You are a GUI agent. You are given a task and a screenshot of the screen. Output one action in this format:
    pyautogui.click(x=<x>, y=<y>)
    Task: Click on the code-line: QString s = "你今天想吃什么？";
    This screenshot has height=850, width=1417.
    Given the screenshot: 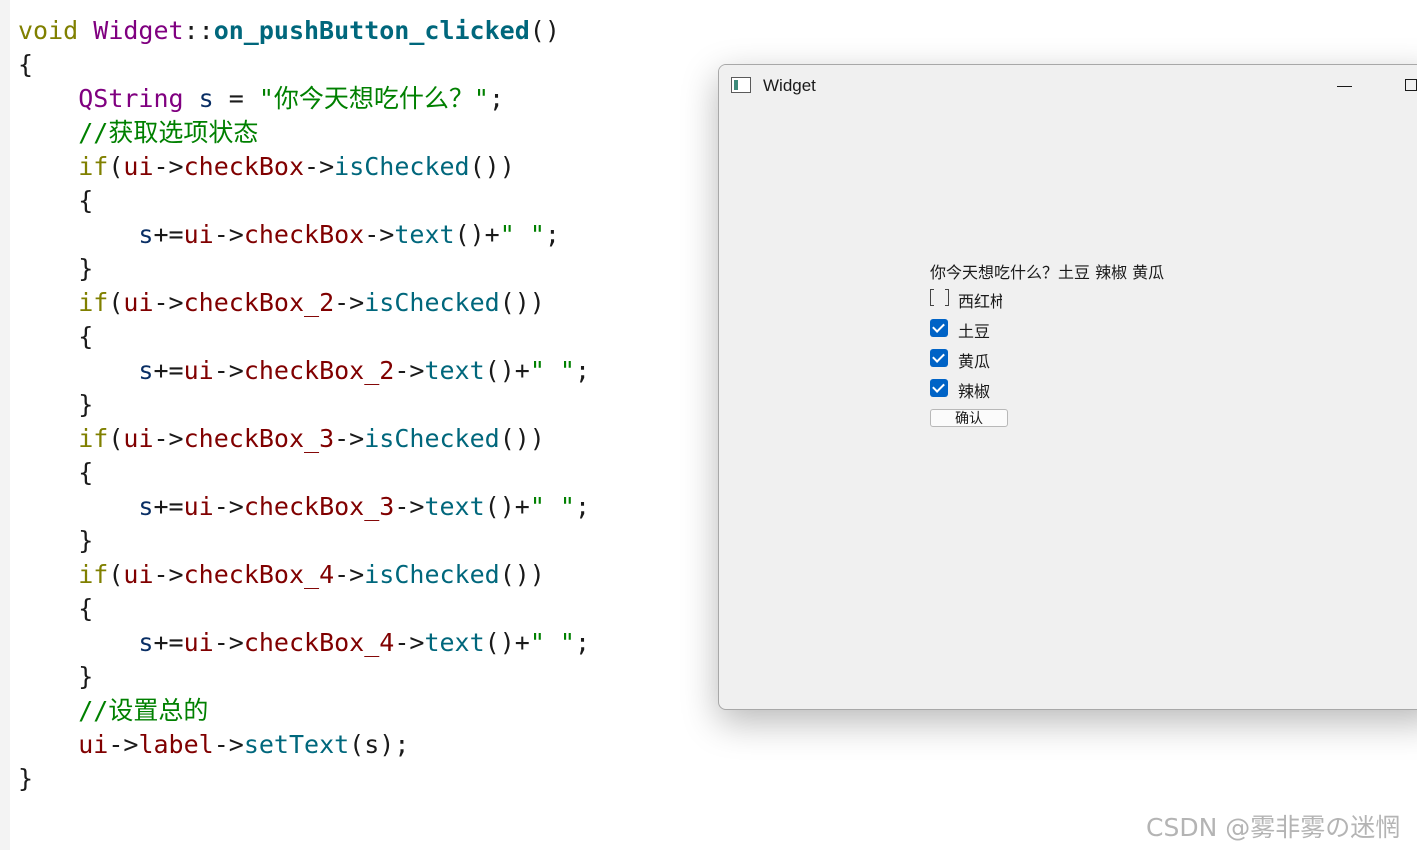 What is the action you would take?
    pyautogui.click(x=304, y=99)
    